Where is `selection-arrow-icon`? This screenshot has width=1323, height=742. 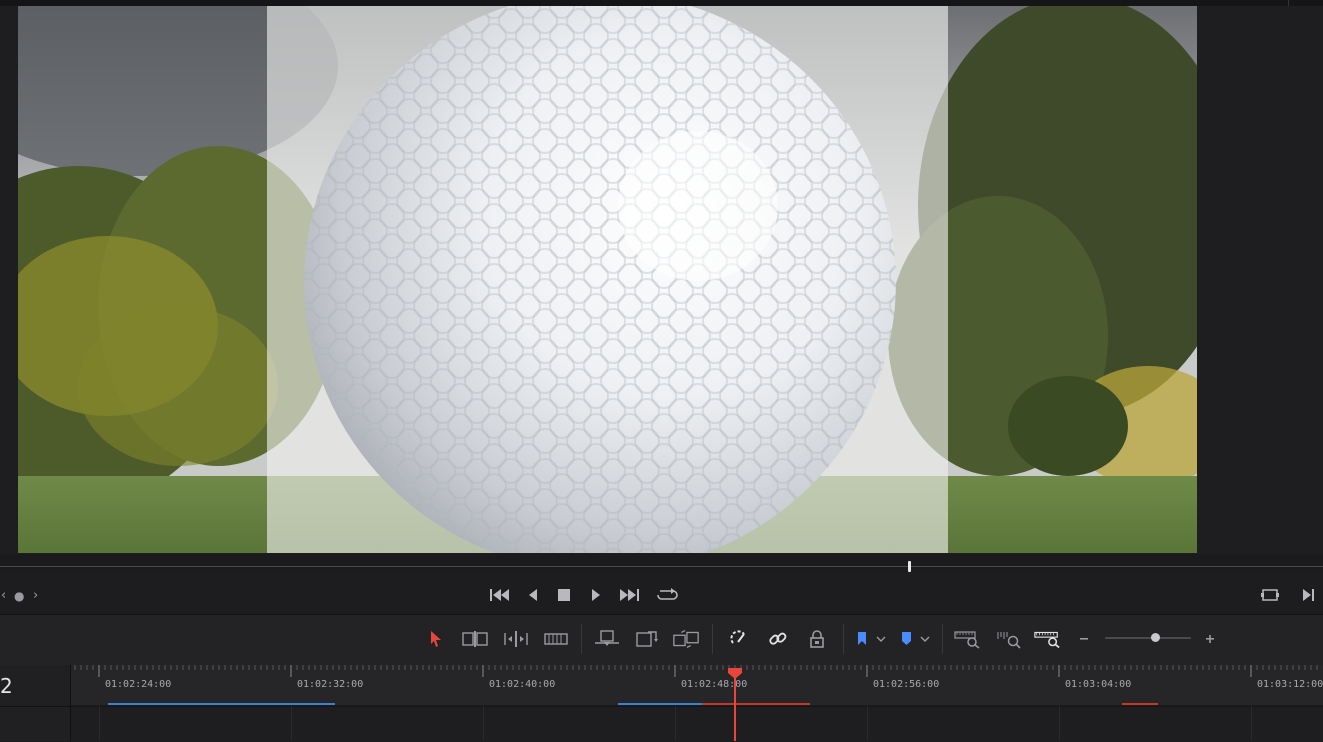 selection-arrow-icon is located at coordinates (436, 639).